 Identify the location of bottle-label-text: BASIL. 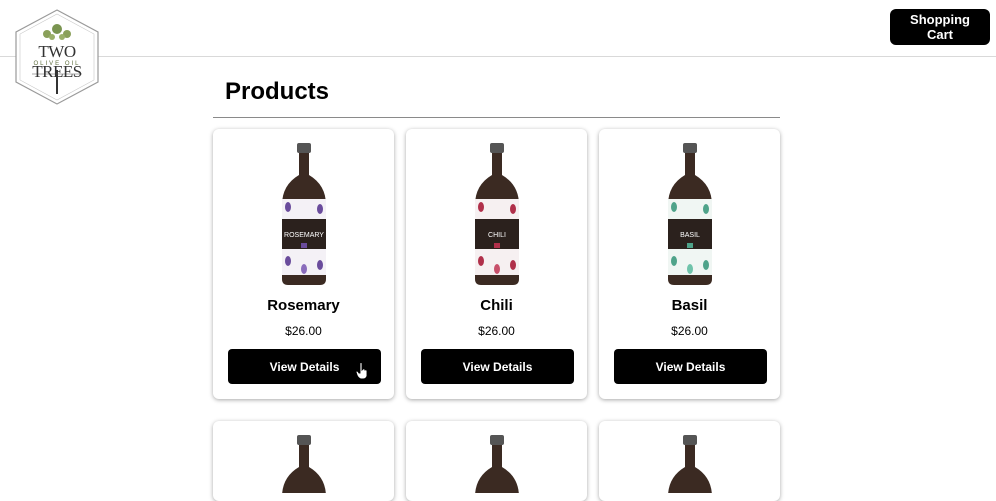
(690, 235).